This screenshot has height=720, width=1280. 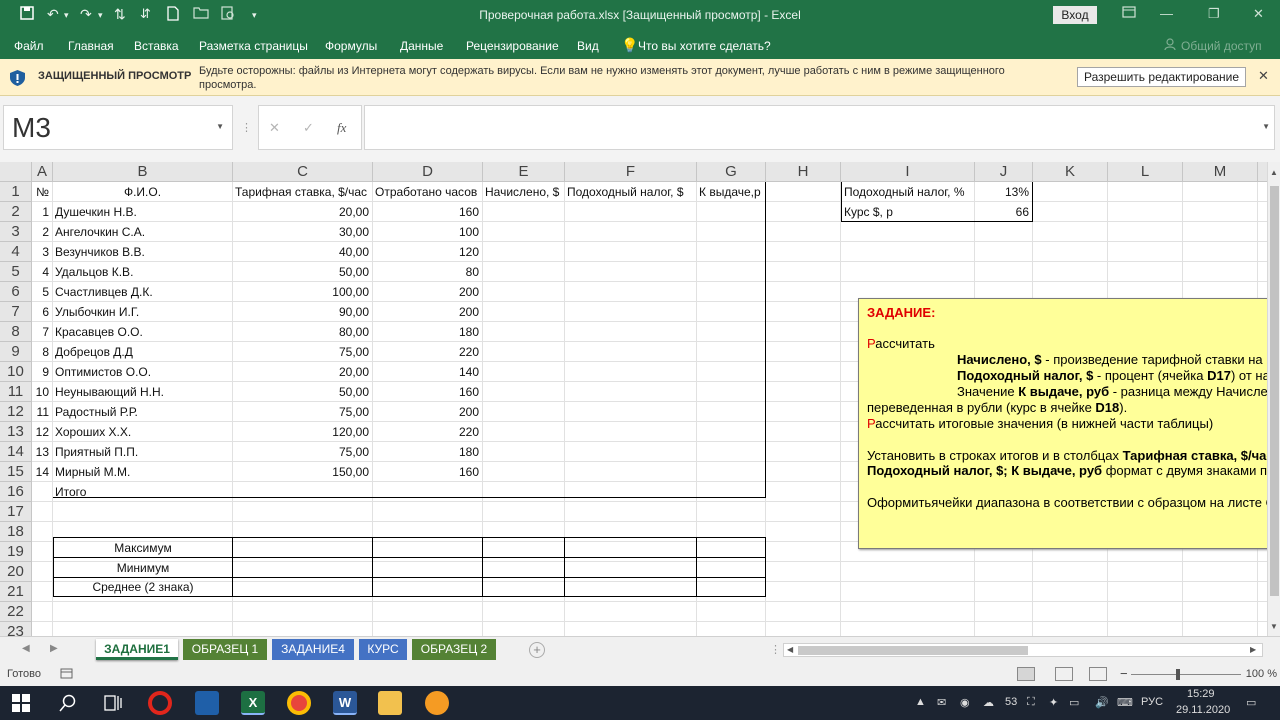 I want to click on column-header-m: M, so click(x=1220, y=172).